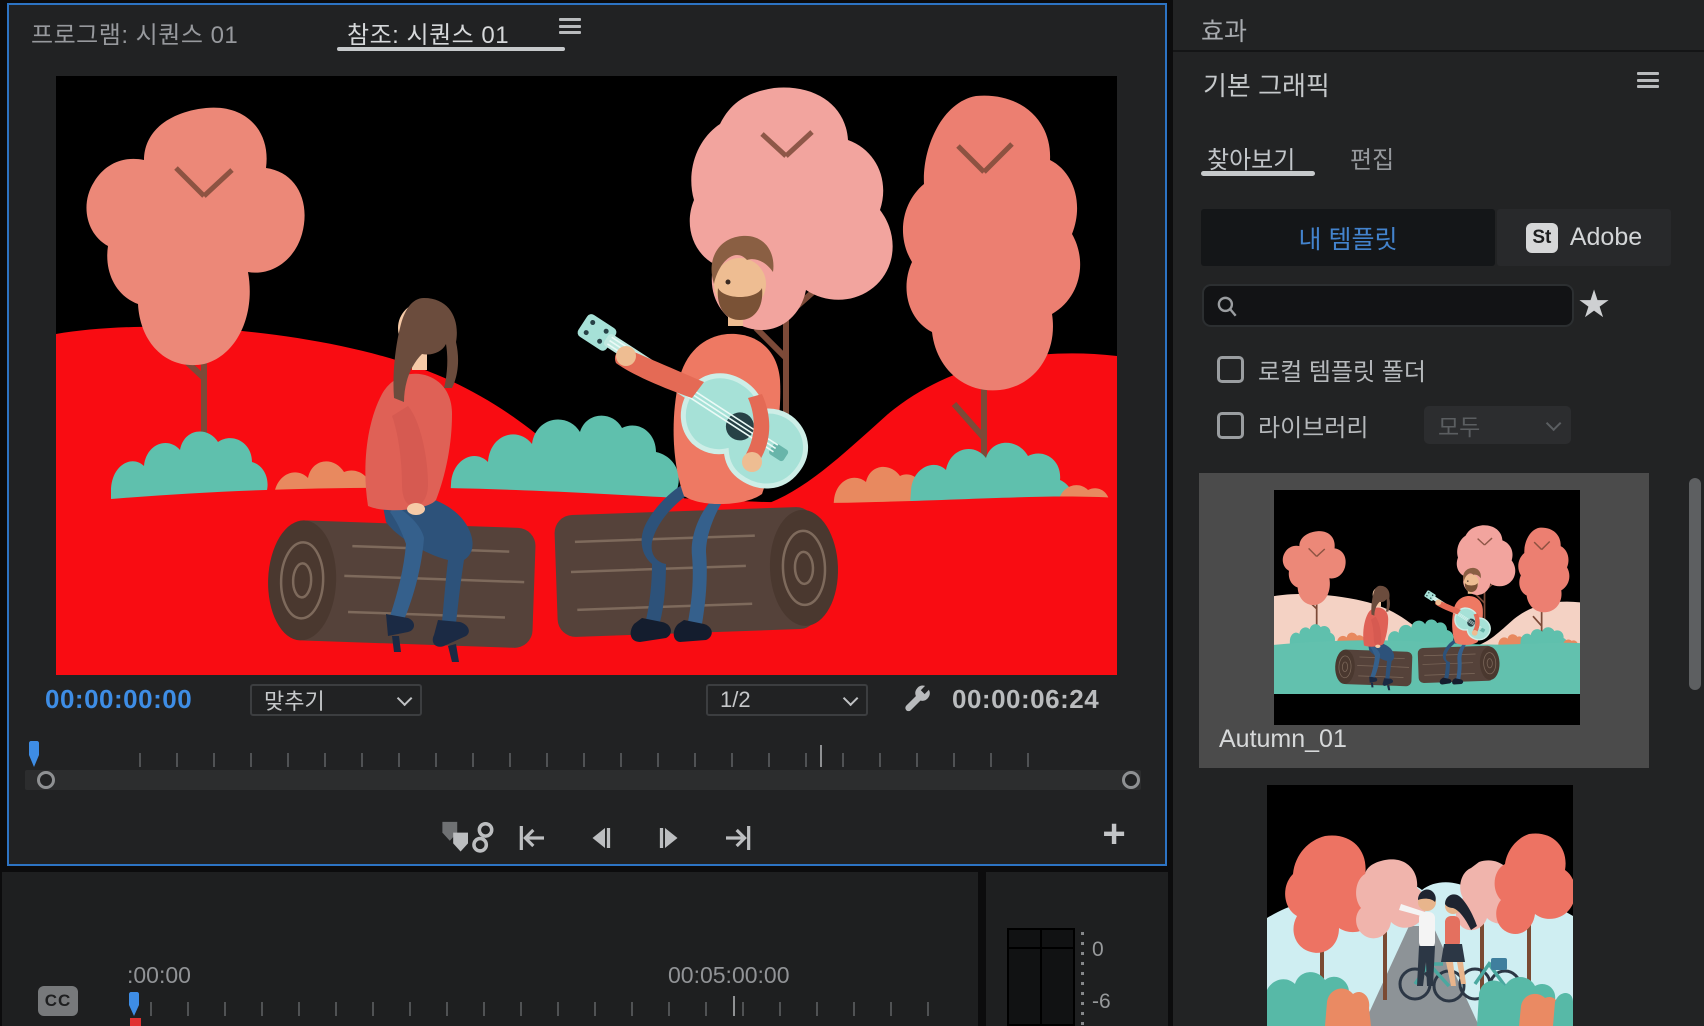 This screenshot has width=1704, height=1026. What do you see at coordinates (336, 700) in the screenshot?
I see `zoom-fit-dropdown: 맞추기` at bounding box center [336, 700].